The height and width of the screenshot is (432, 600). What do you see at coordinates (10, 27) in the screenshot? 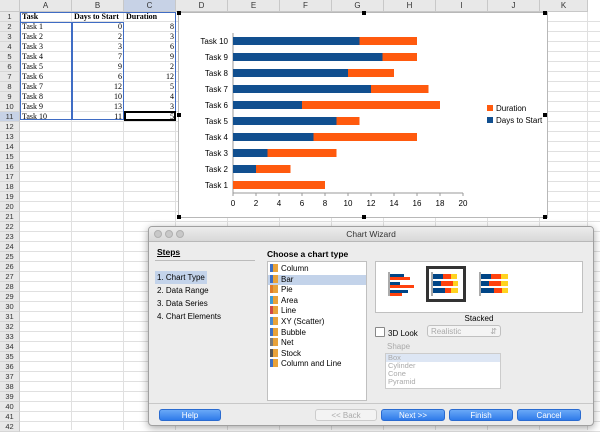
I see `row-header-2: 2` at bounding box center [10, 27].